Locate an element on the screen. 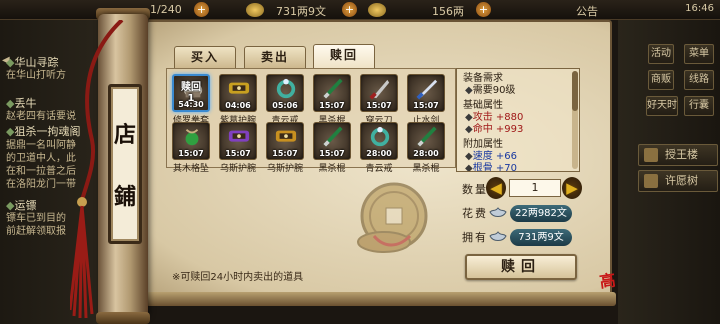 The height and width of the screenshot is (324, 720). speed-stat-text: 速度 +66 is located at coordinates (494, 156).